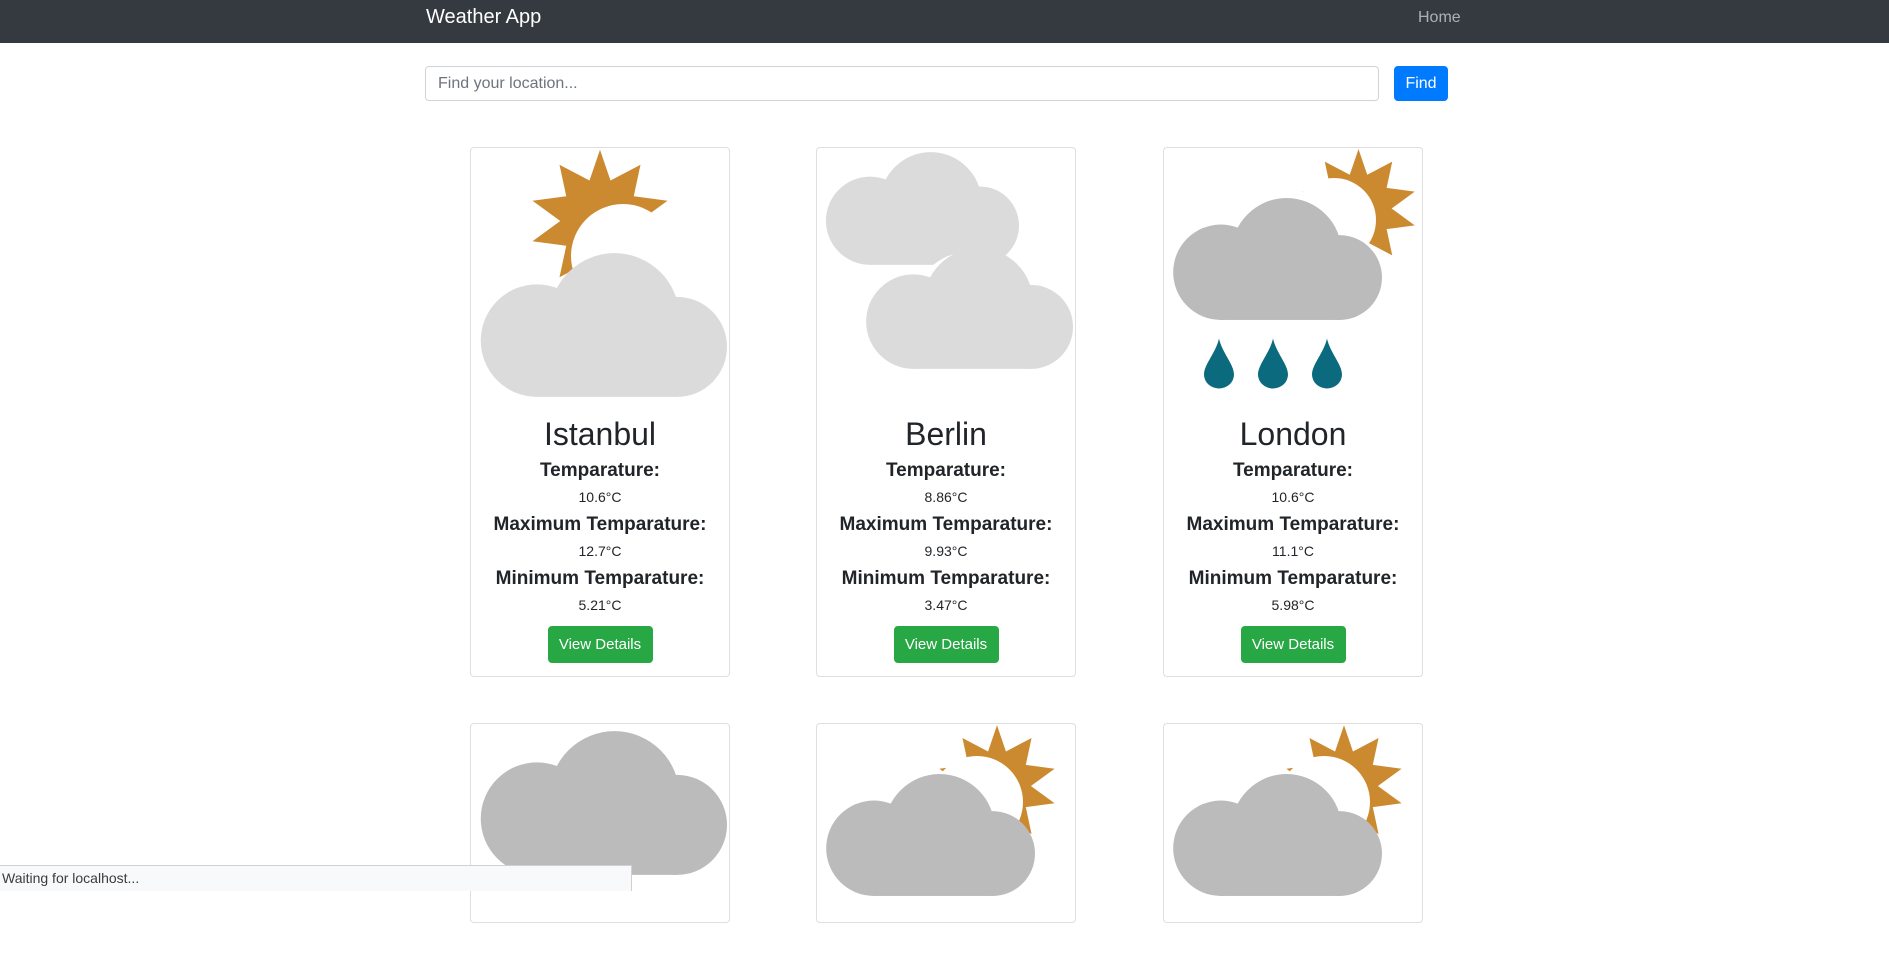  What do you see at coordinates (1293, 434) in the screenshot?
I see `city-name: London` at bounding box center [1293, 434].